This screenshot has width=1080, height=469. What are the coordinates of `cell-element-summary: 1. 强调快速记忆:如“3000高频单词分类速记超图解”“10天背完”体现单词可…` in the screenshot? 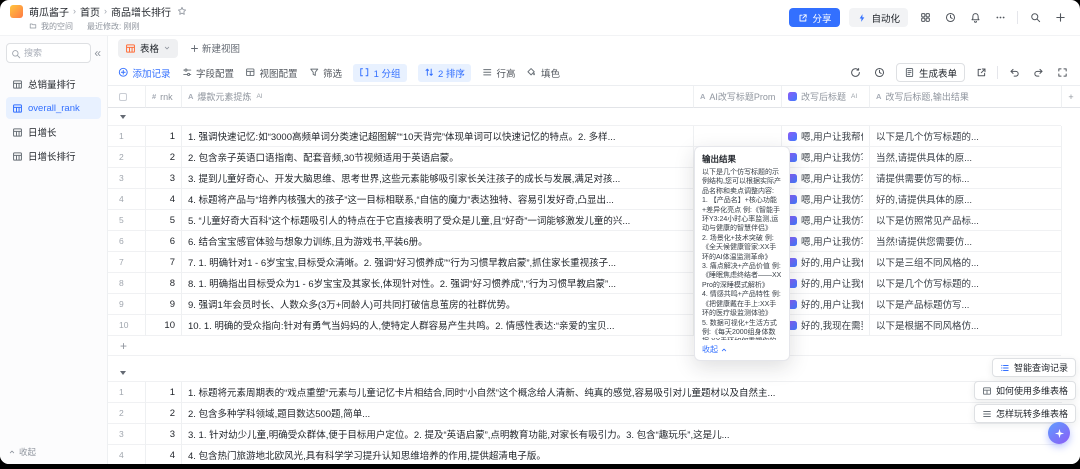 It's located at (438, 136).